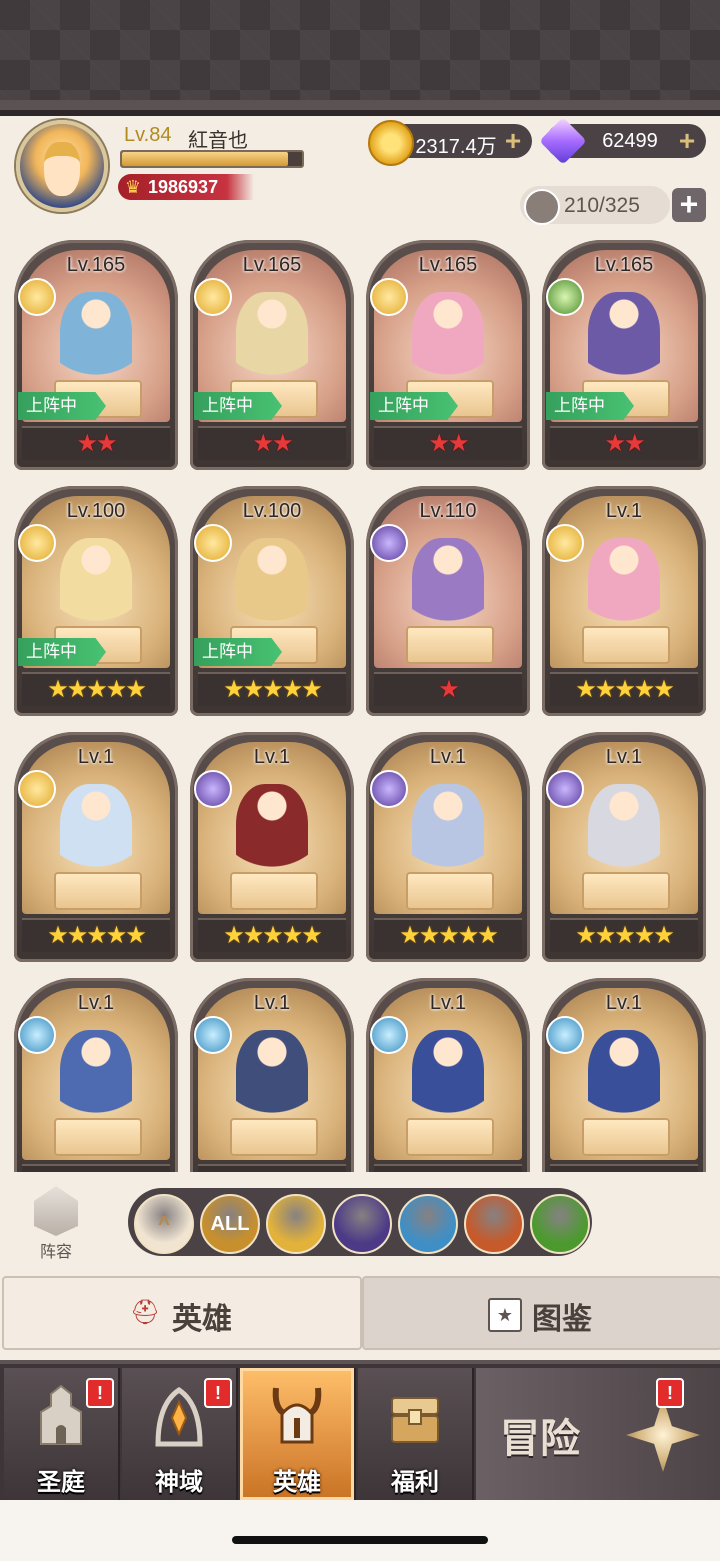 This screenshot has height=1561, width=720. What do you see at coordinates (62, 1434) in the screenshot?
I see `nav-sanctuary: 圣庭 !` at bounding box center [62, 1434].